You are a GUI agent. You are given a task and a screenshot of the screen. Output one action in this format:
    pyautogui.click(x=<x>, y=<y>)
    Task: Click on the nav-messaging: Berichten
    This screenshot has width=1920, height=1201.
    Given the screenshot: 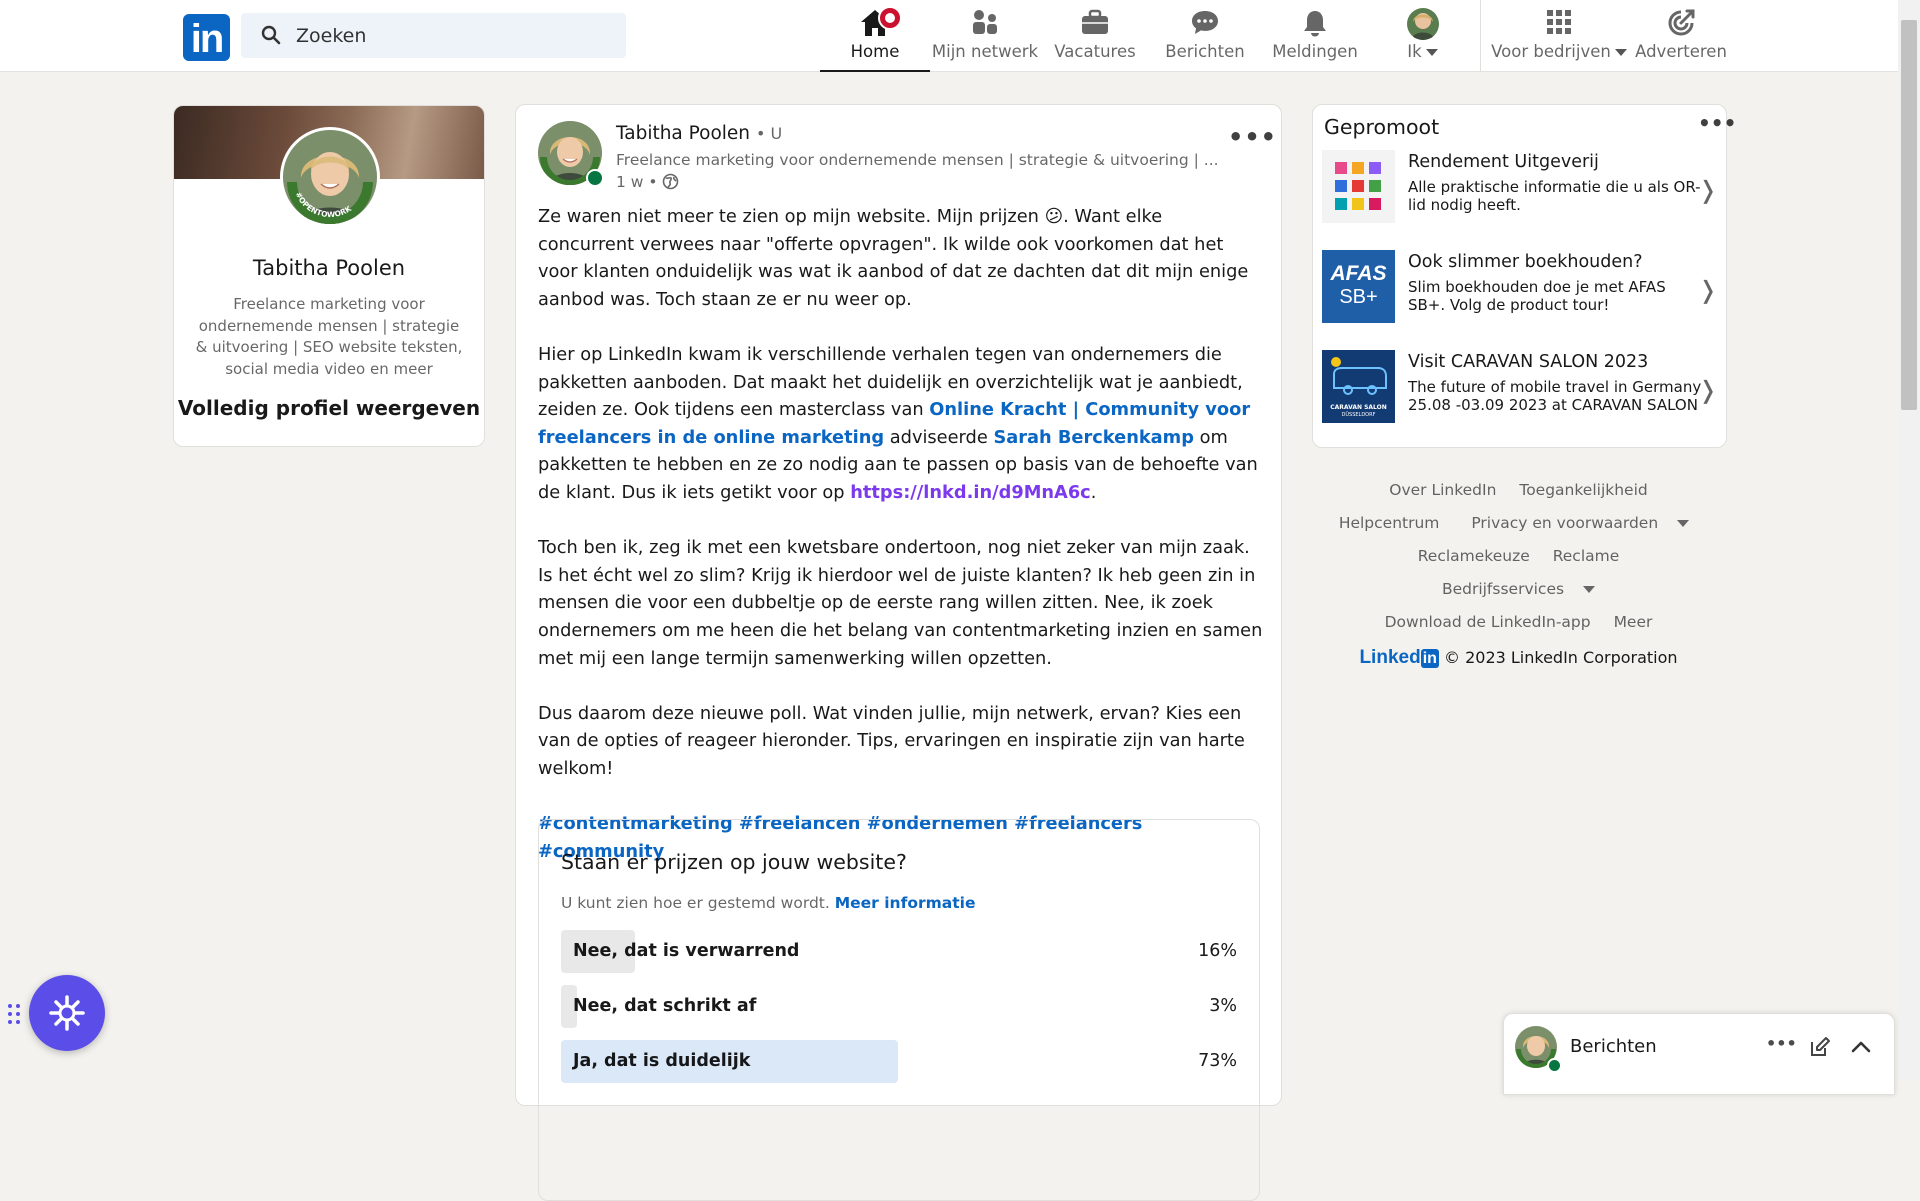 What is the action you would take?
    pyautogui.click(x=1205, y=35)
    